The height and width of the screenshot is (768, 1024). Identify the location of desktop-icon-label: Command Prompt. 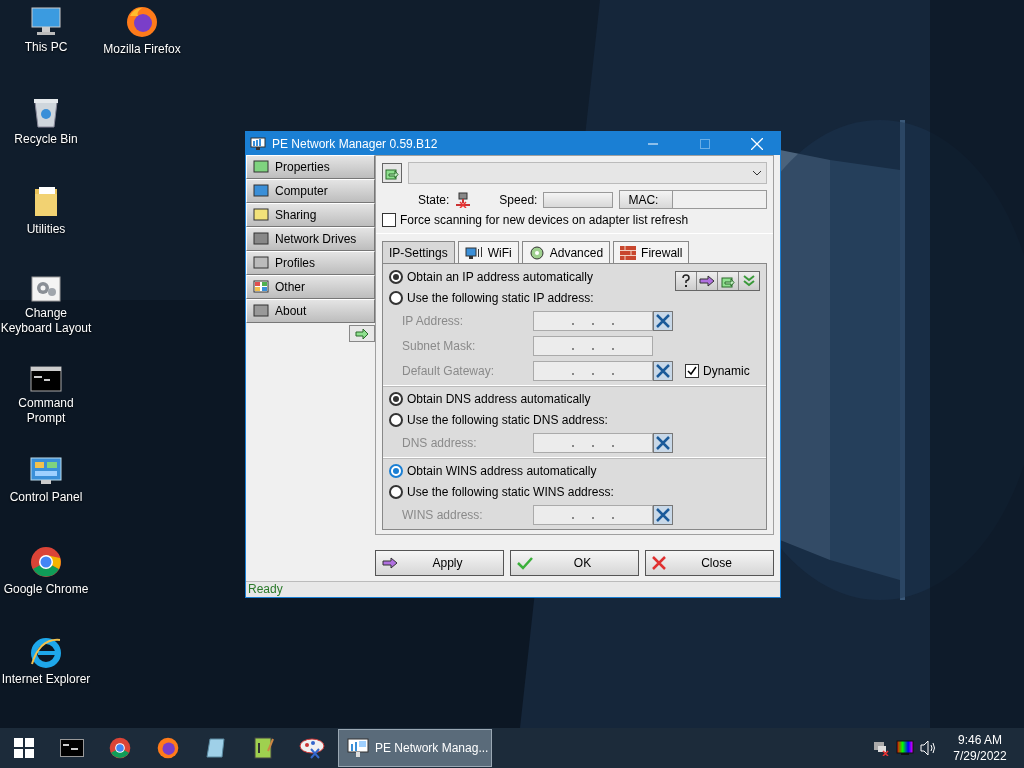
(46, 411).